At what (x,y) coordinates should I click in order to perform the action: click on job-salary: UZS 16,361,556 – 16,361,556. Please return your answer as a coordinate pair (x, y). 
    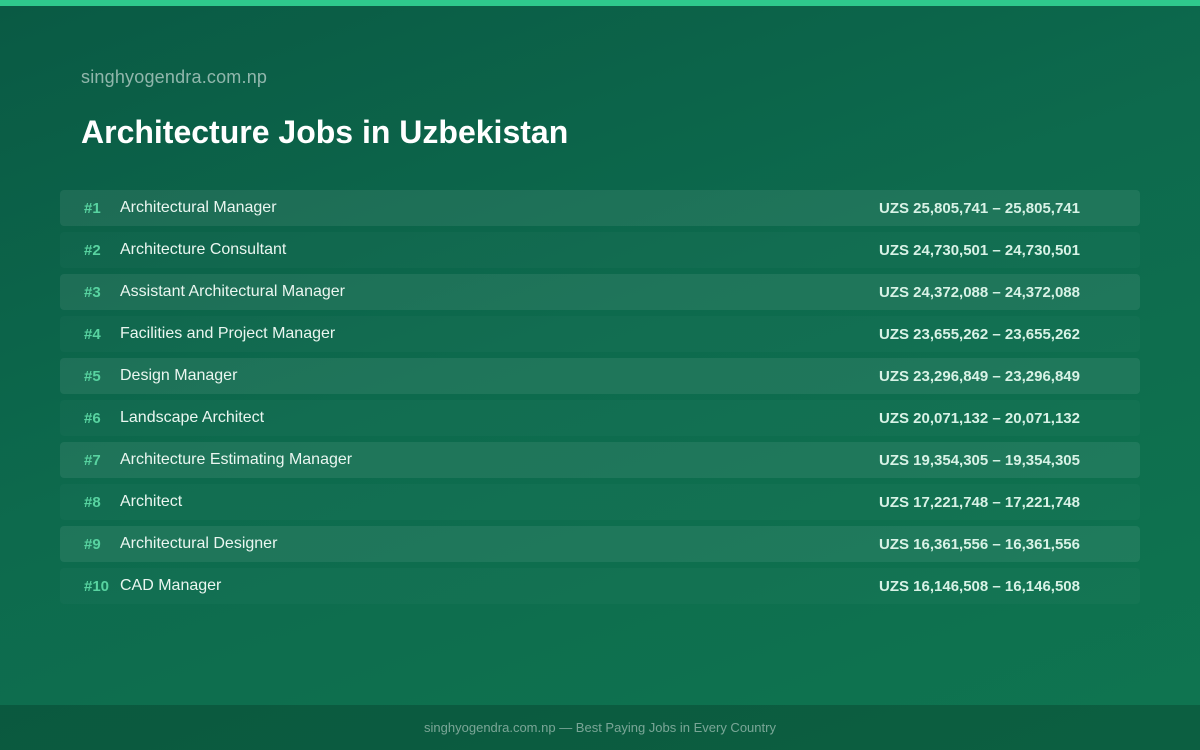
    Looking at the image, I should click on (979, 544).